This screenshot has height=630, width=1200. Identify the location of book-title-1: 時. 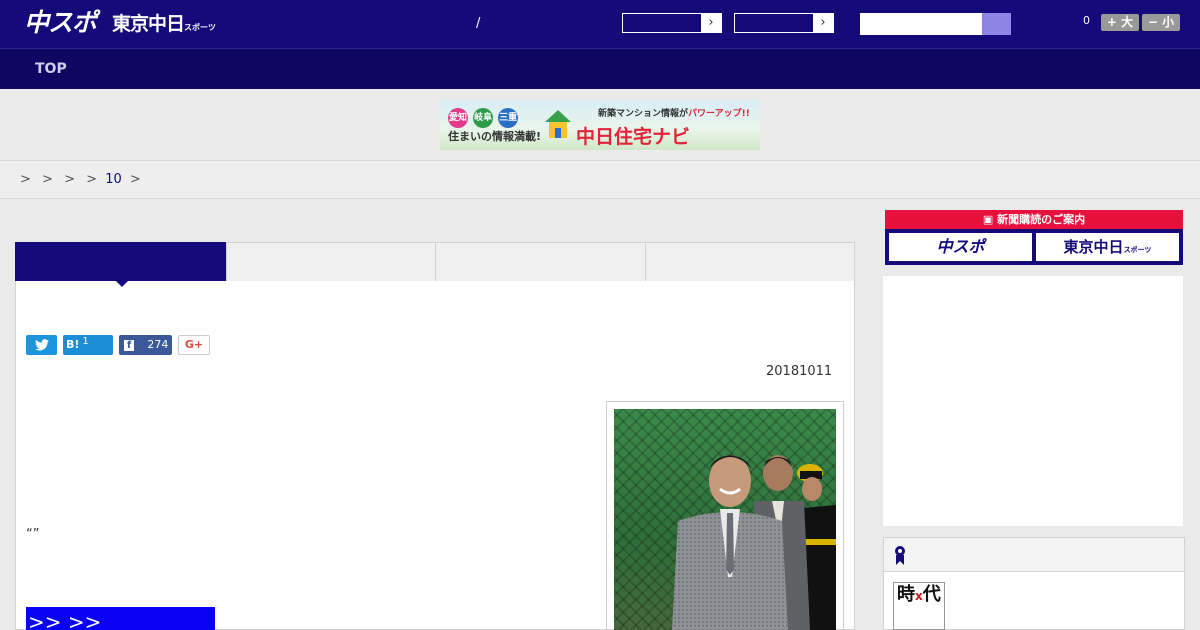
(906, 594).